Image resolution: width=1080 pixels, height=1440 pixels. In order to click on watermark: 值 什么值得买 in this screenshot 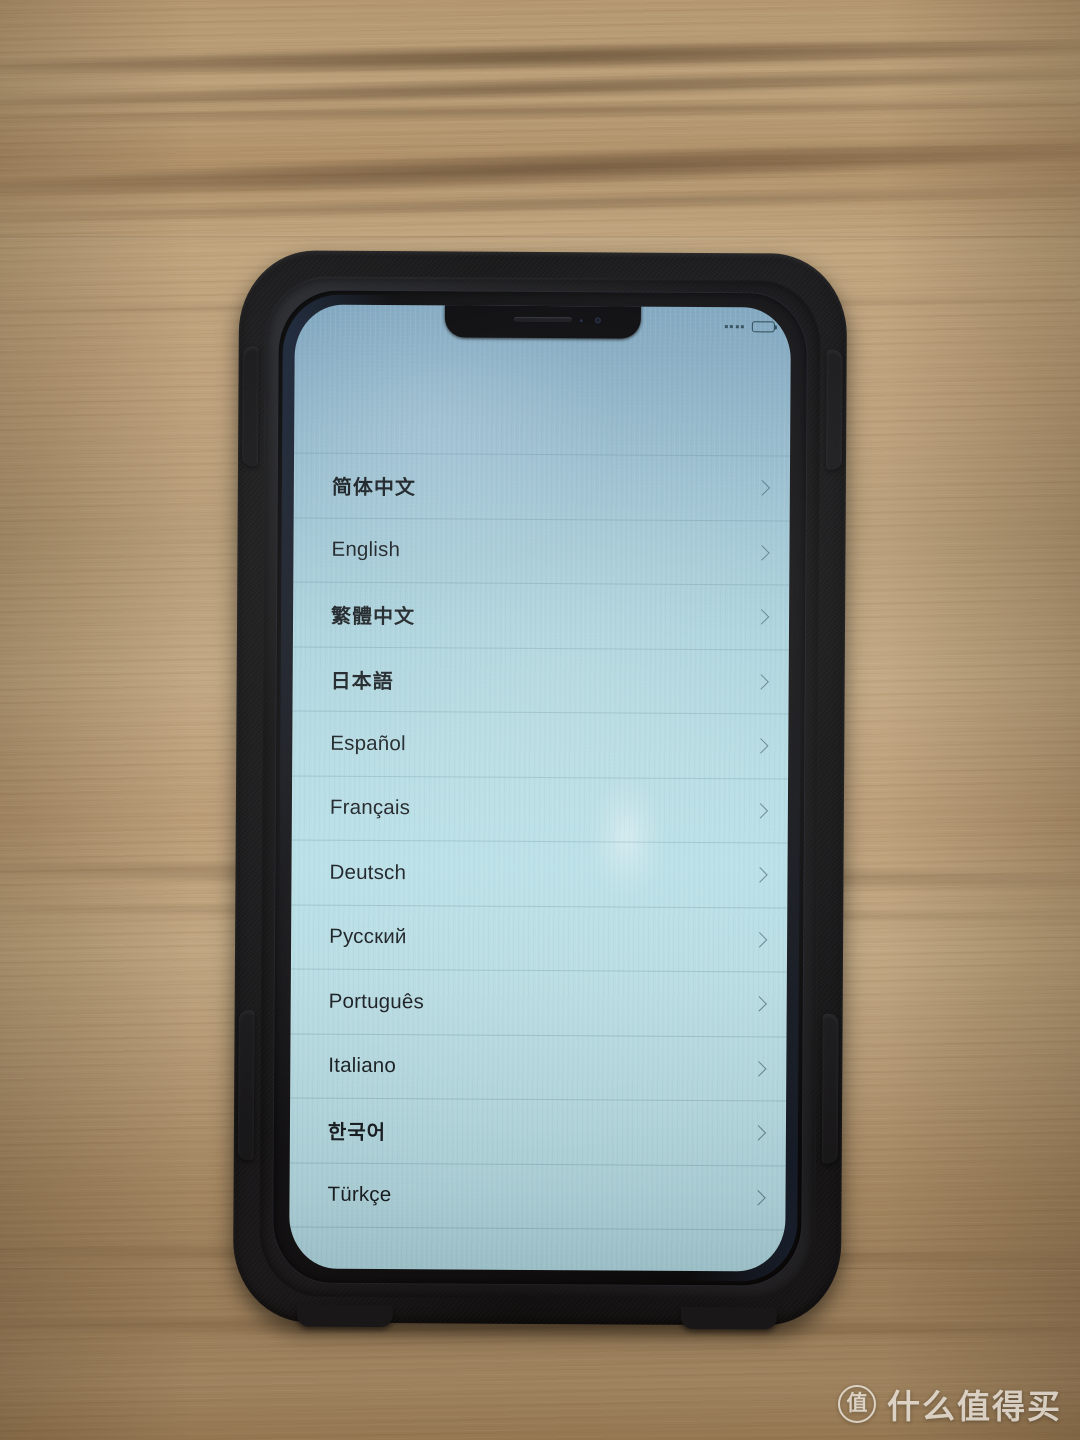, I will do `click(950, 1404)`.